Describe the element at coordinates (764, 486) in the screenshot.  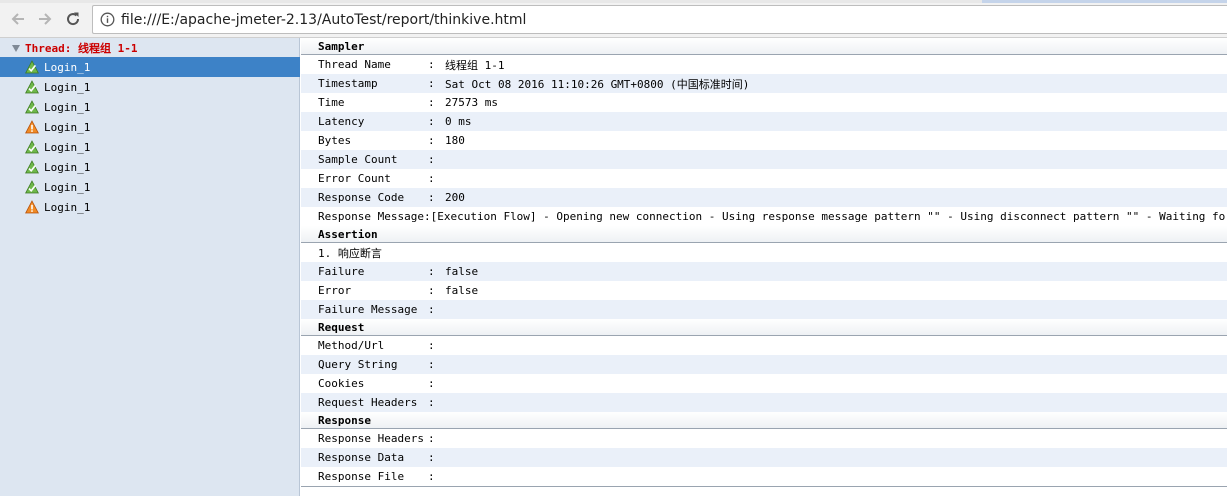
I see `bottom-divider` at that location.